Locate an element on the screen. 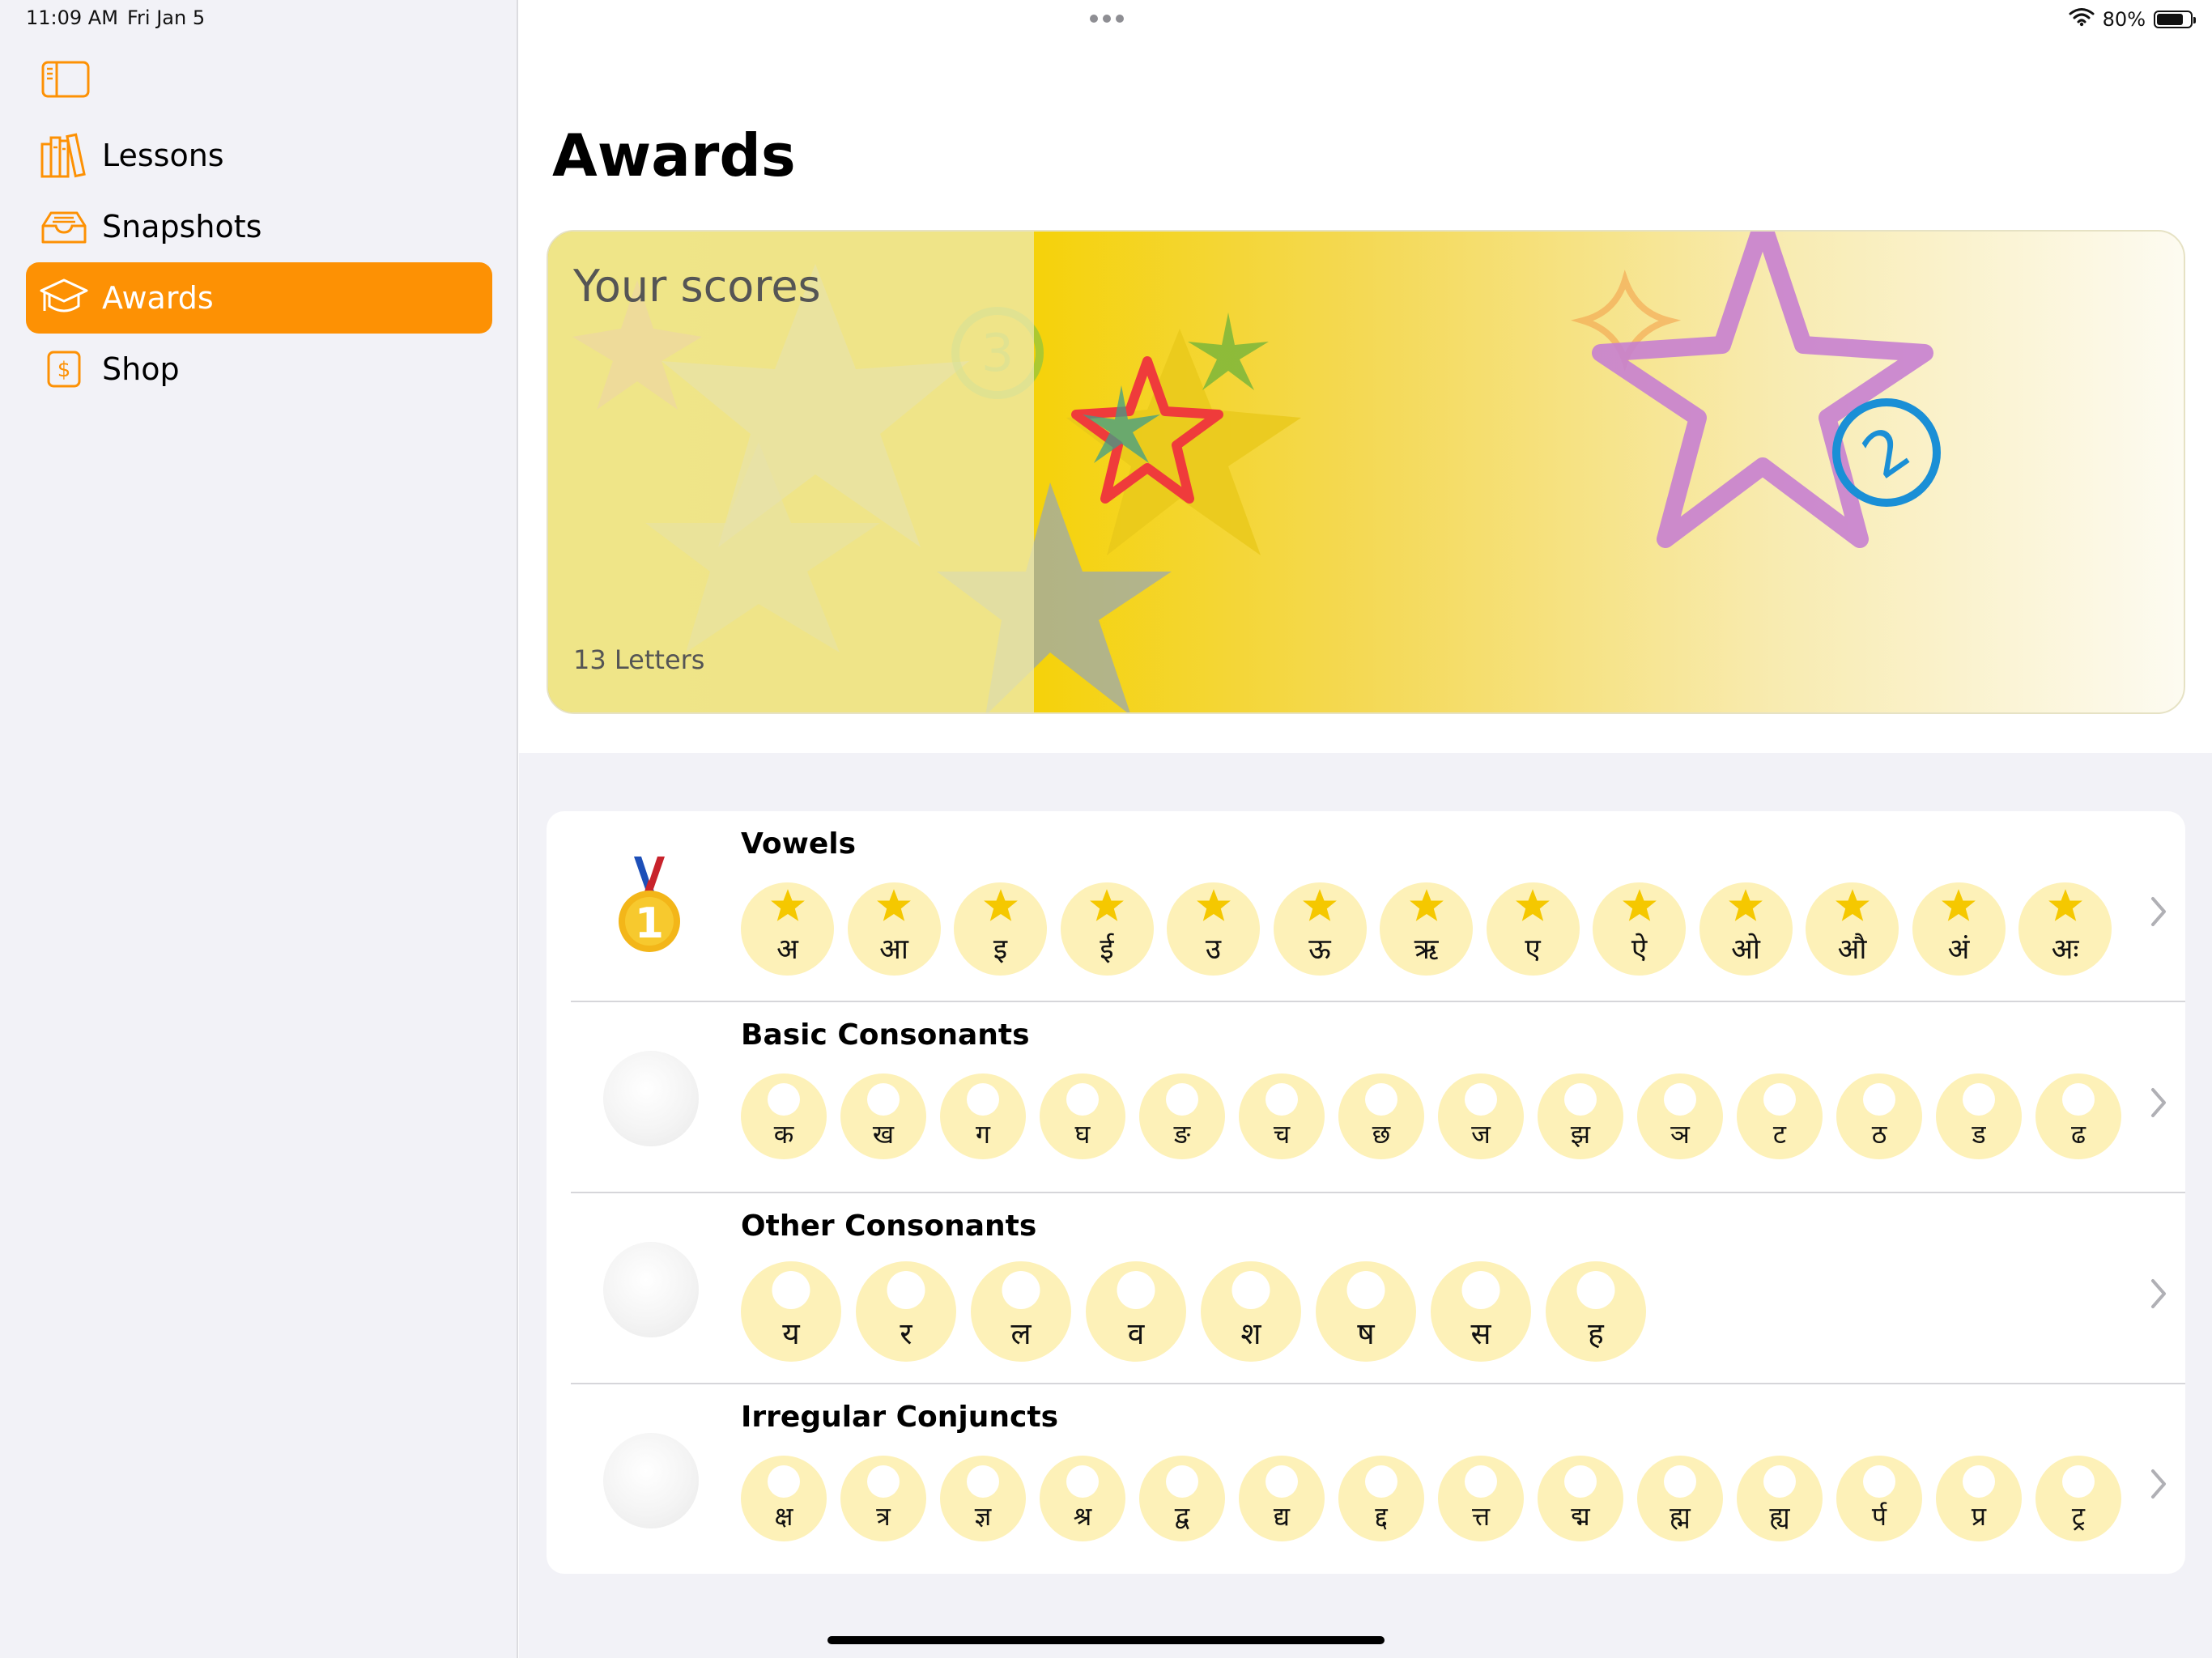 This screenshot has height=1658, width=2212. letter-glyph: य is located at coordinates (791, 1333).